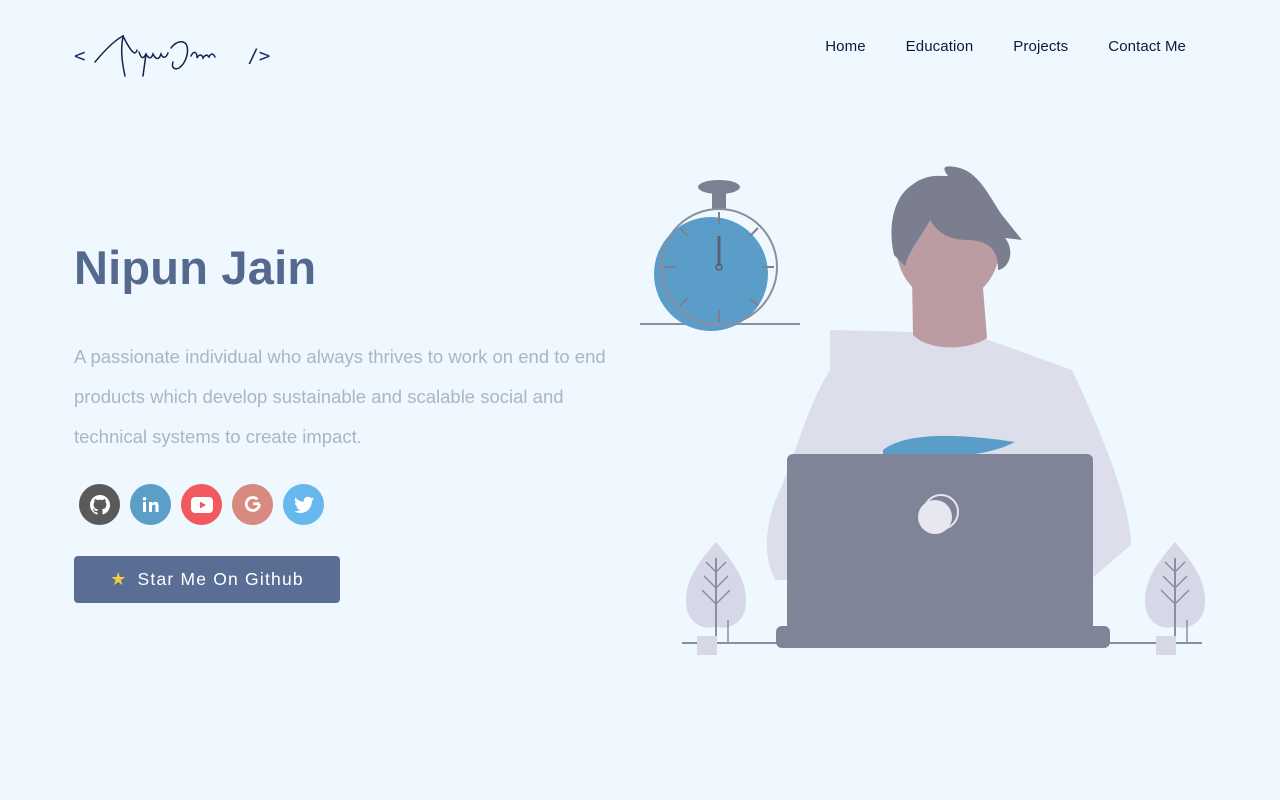  What do you see at coordinates (220, 579) in the screenshot?
I see `star-github-label: Star Me On Github` at bounding box center [220, 579].